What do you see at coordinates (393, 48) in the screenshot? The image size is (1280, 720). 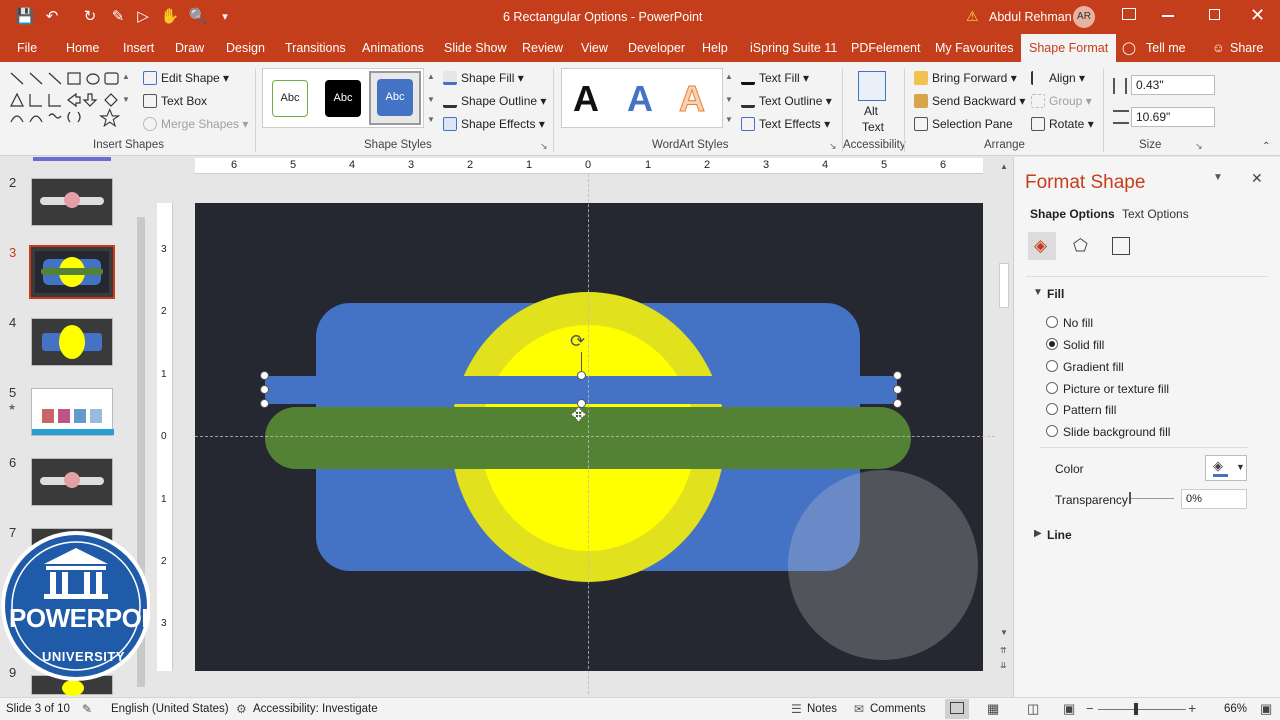 I see `tab-animations: Animations` at bounding box center [393, 48].